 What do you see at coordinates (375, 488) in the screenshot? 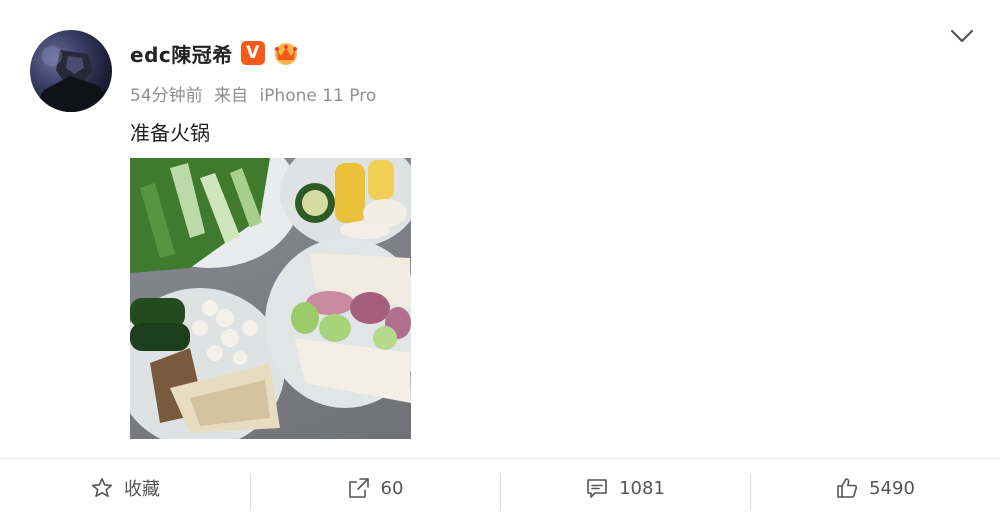
I see `repost-button: 60` at bounding box center [375, 488].